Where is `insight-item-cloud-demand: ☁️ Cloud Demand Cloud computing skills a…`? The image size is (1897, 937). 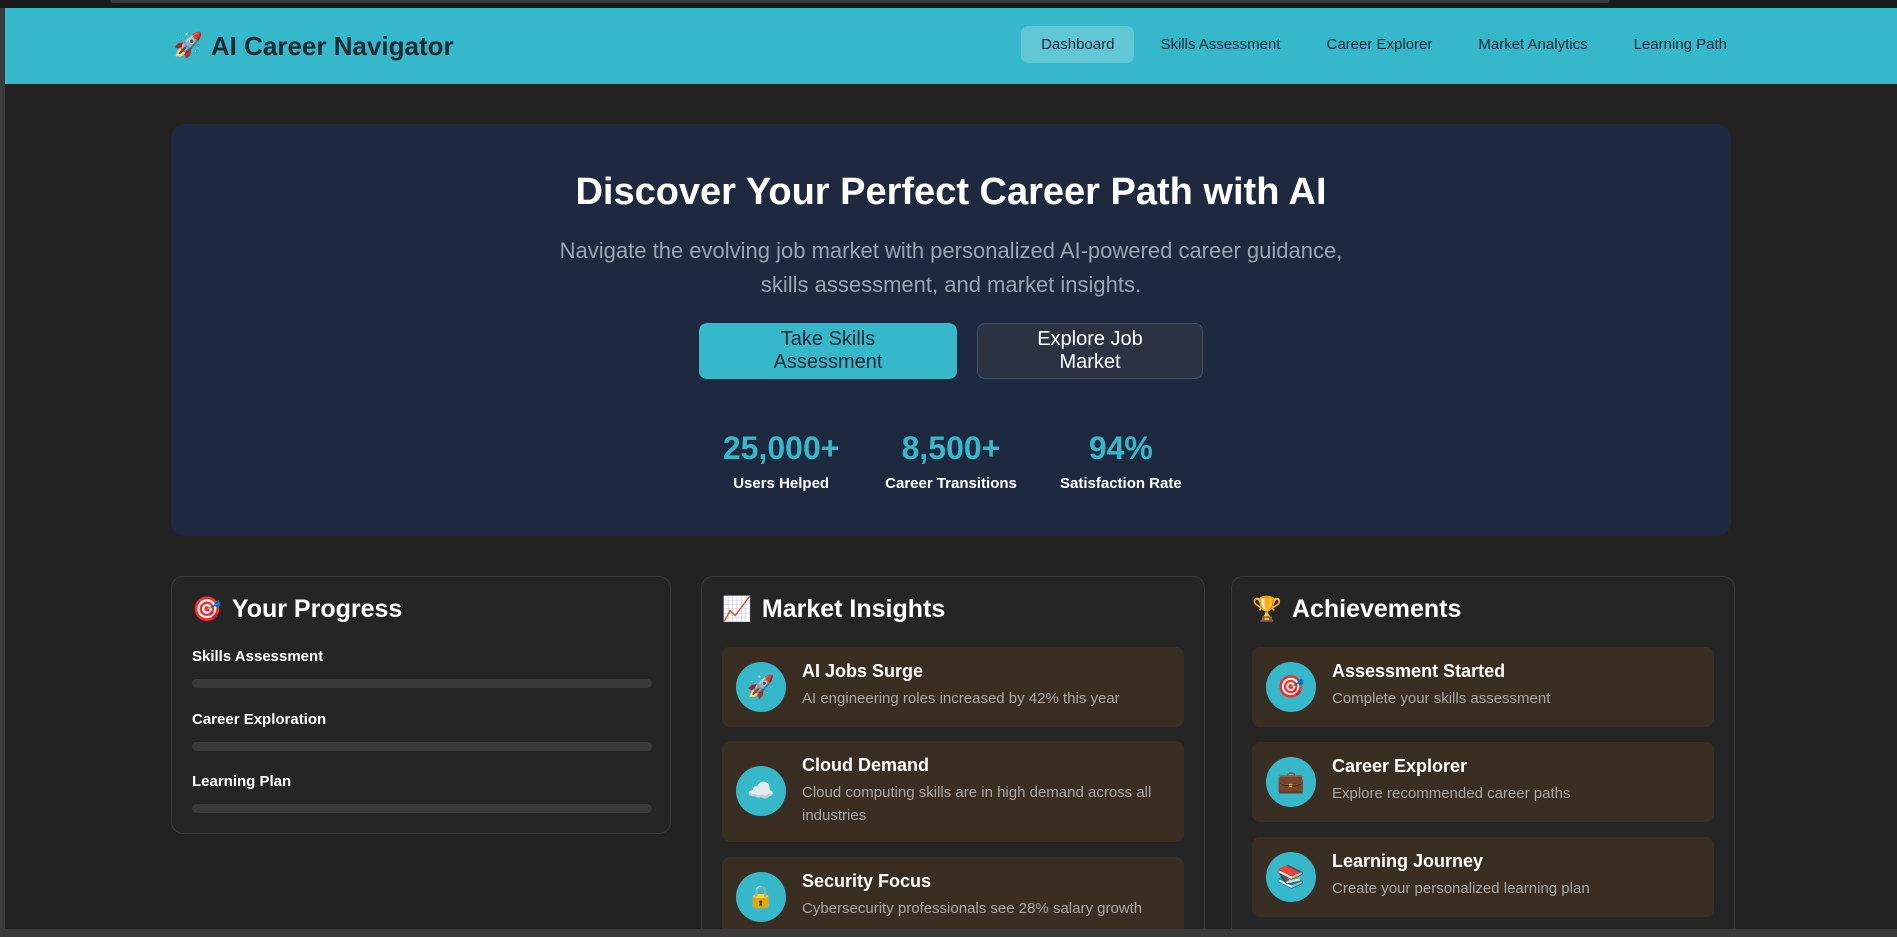 insight-item-cloud-demand: ☁️ Cloud Demand Cloud computing skills a… is located at coordinates (953, 791).